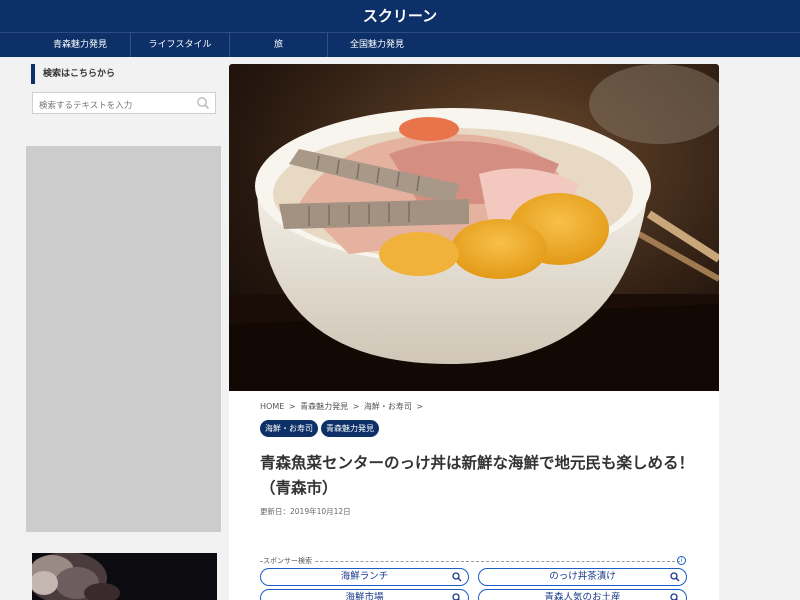  I want to click on breadcrumb-subcategory: 海鮮・お寿司, so click(388, 406).